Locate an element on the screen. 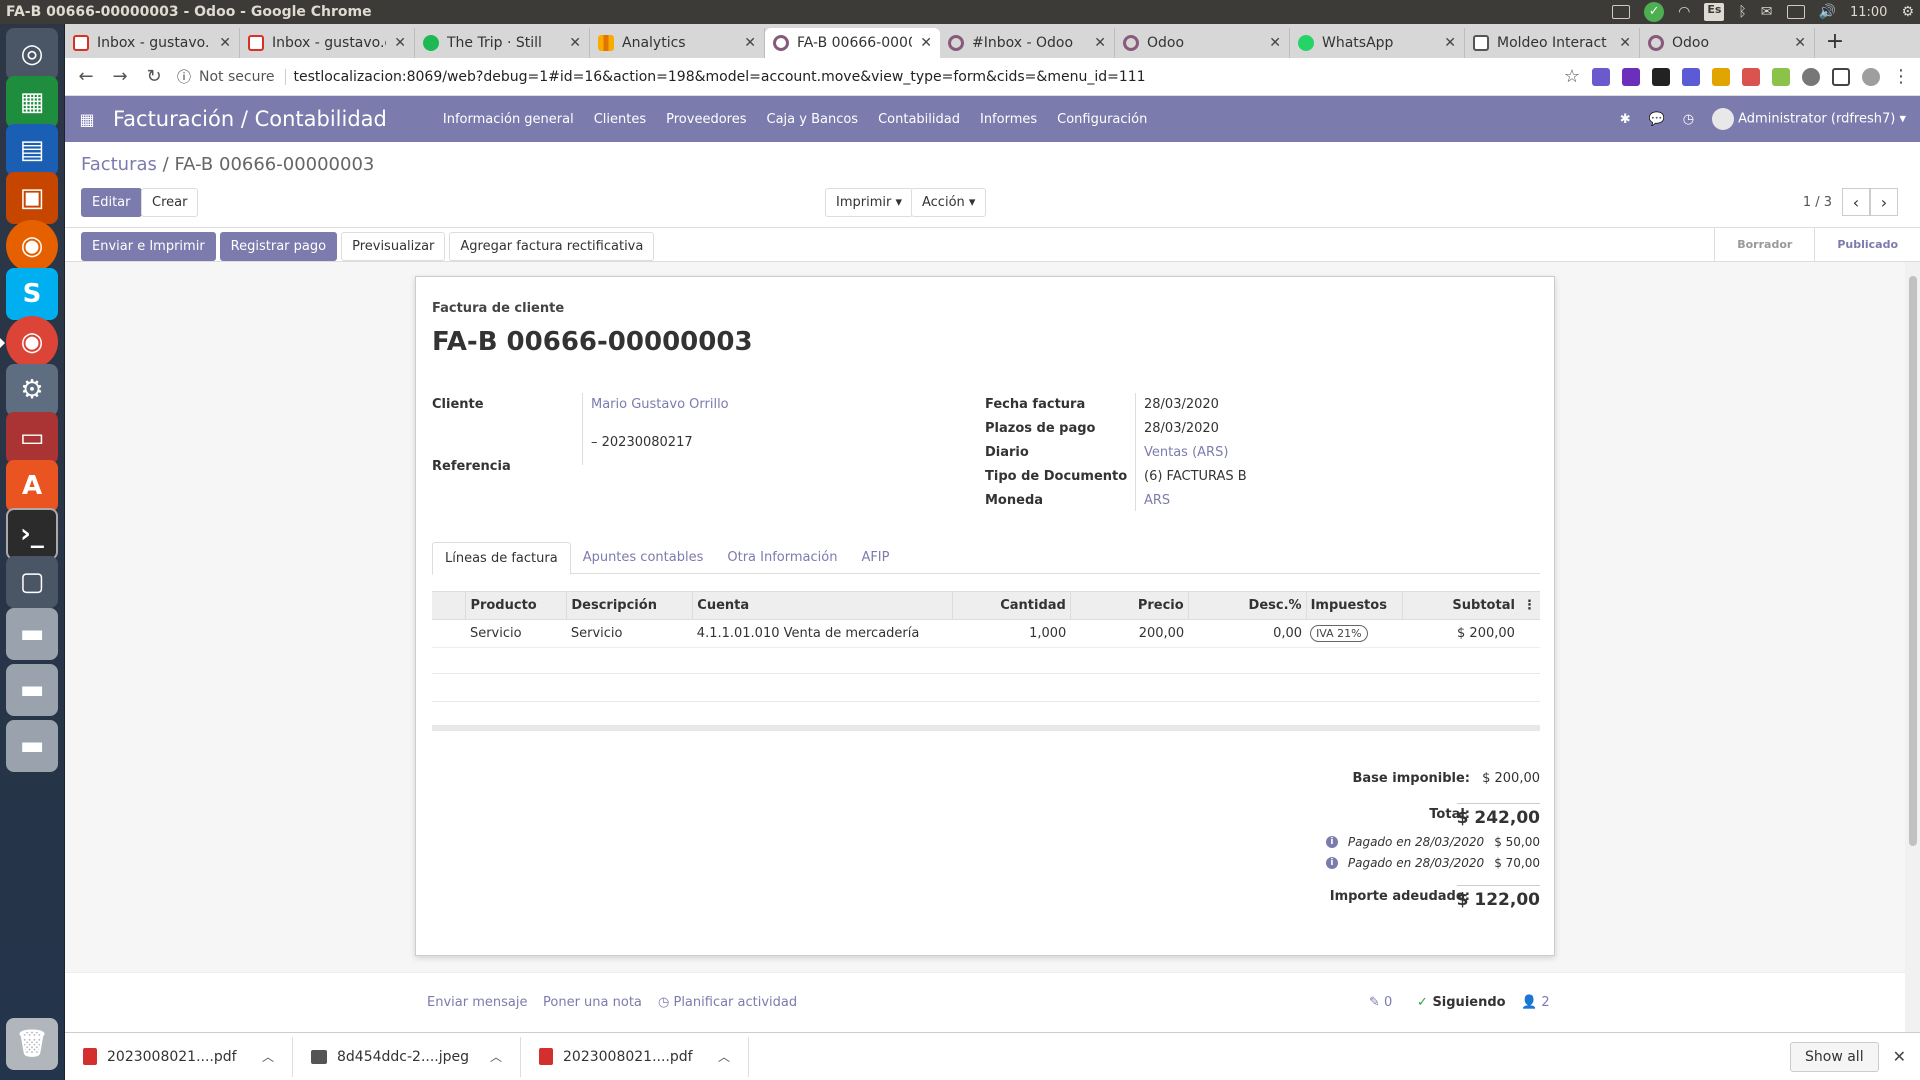 This screenshot has height=1080, width=1920. user-menu: Administrator (rdfresh7) ▾ is located at coordinates (1809, 119).